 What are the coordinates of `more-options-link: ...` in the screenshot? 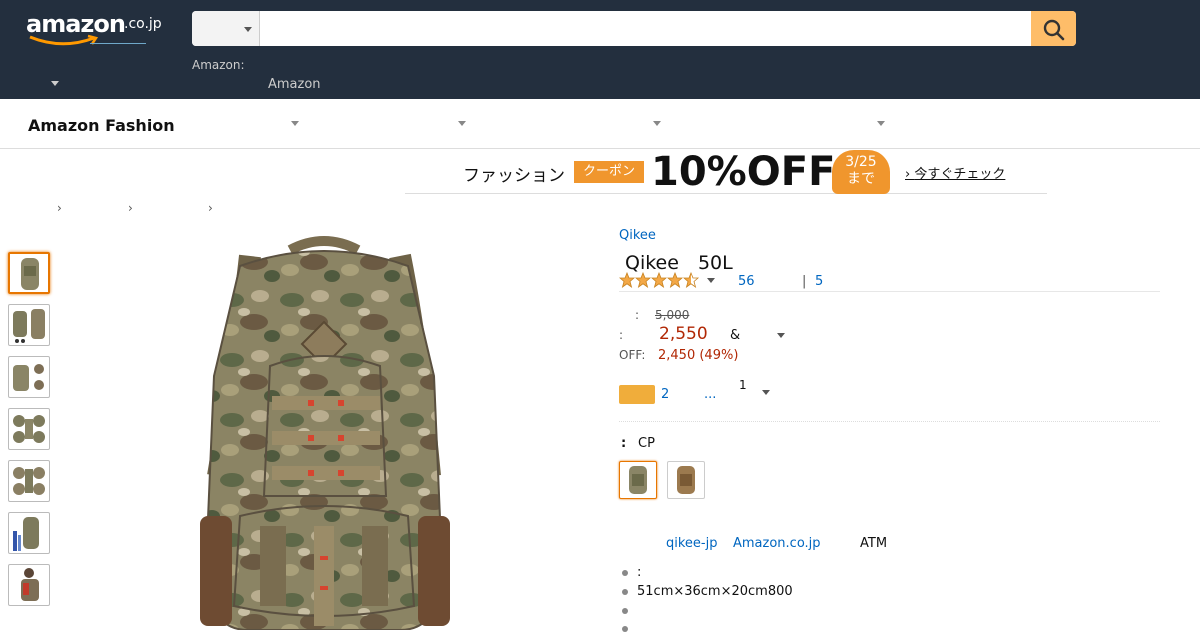 It's located at (710, 394).